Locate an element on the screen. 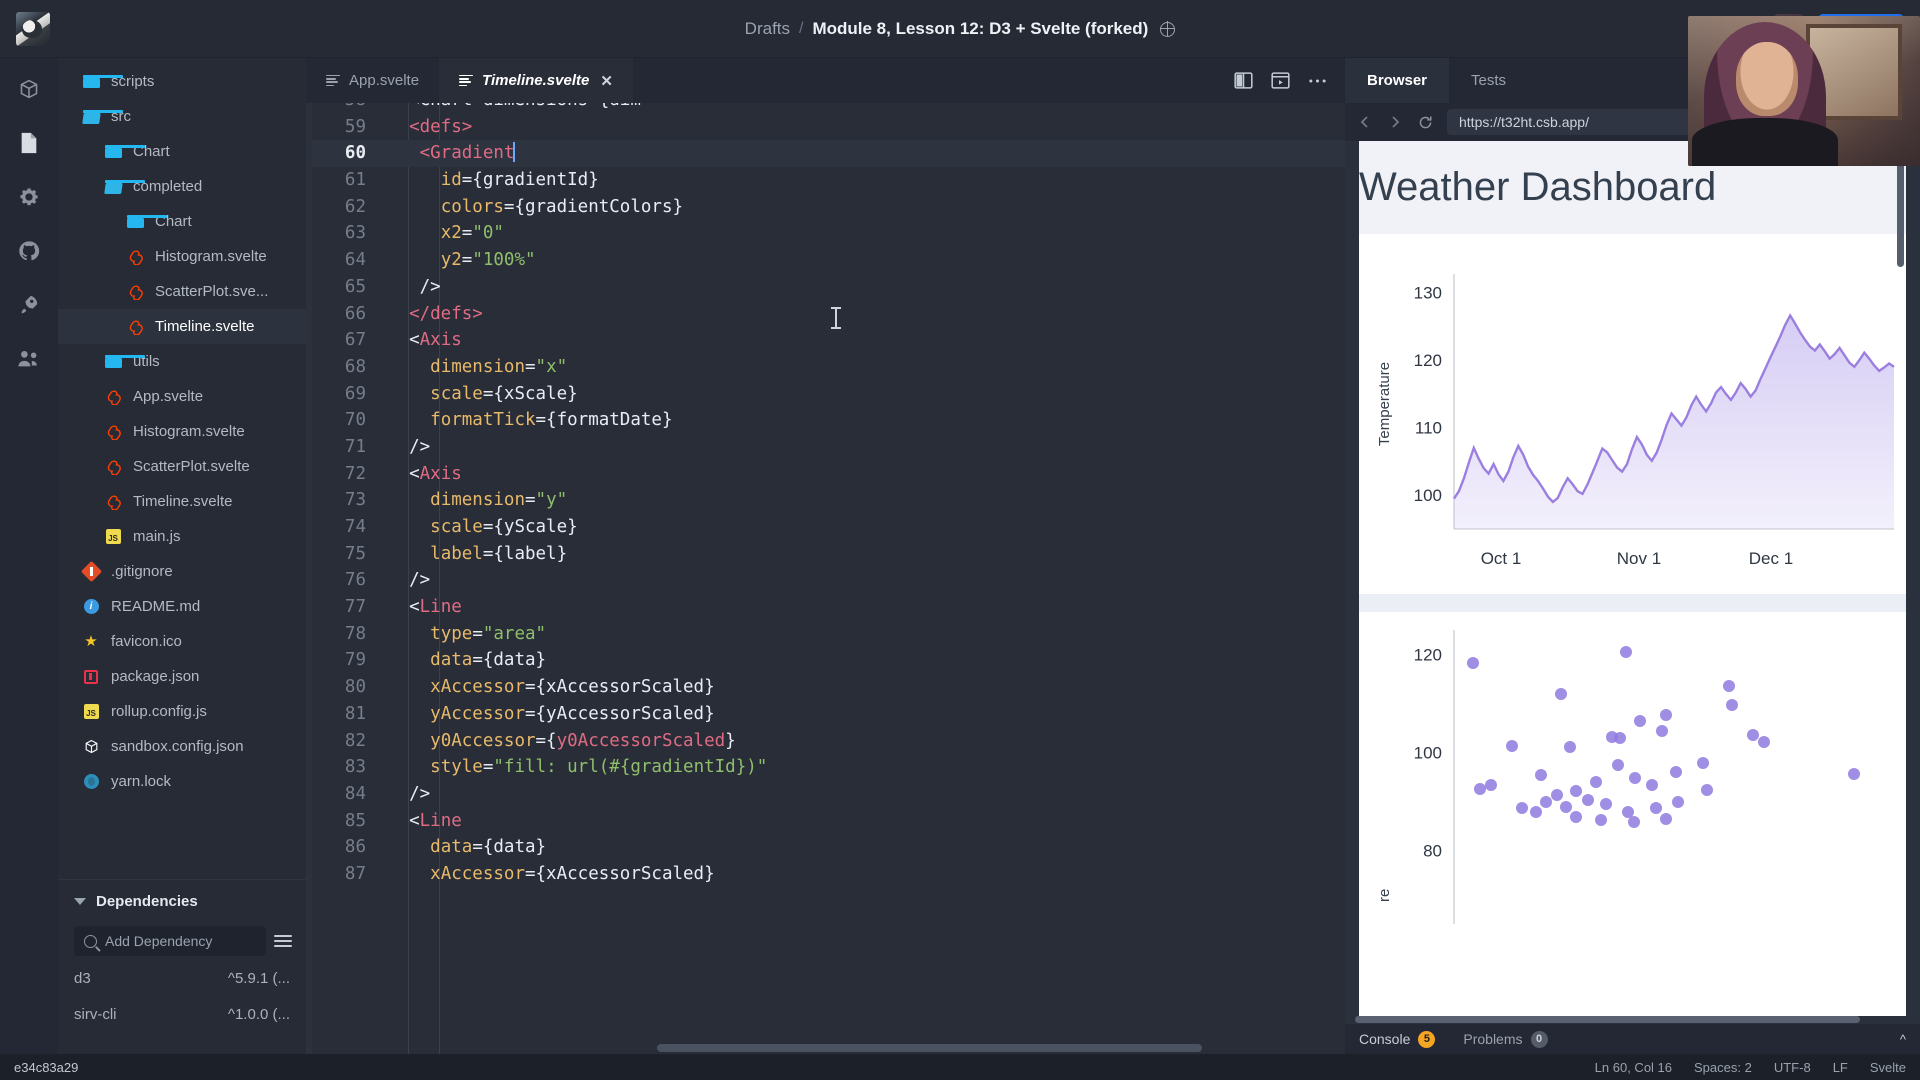 The height and width of the screenshot is (1080, 1920). svg-text: Dec 1 is located at coordinates (1771, 558).